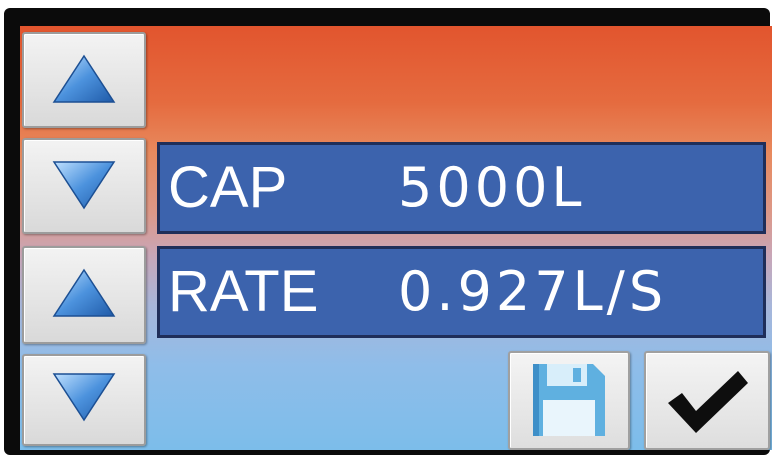  Describe the element at coordinates (492, 187) in the screenshot. I see `cap-value: 5000L` at that location.